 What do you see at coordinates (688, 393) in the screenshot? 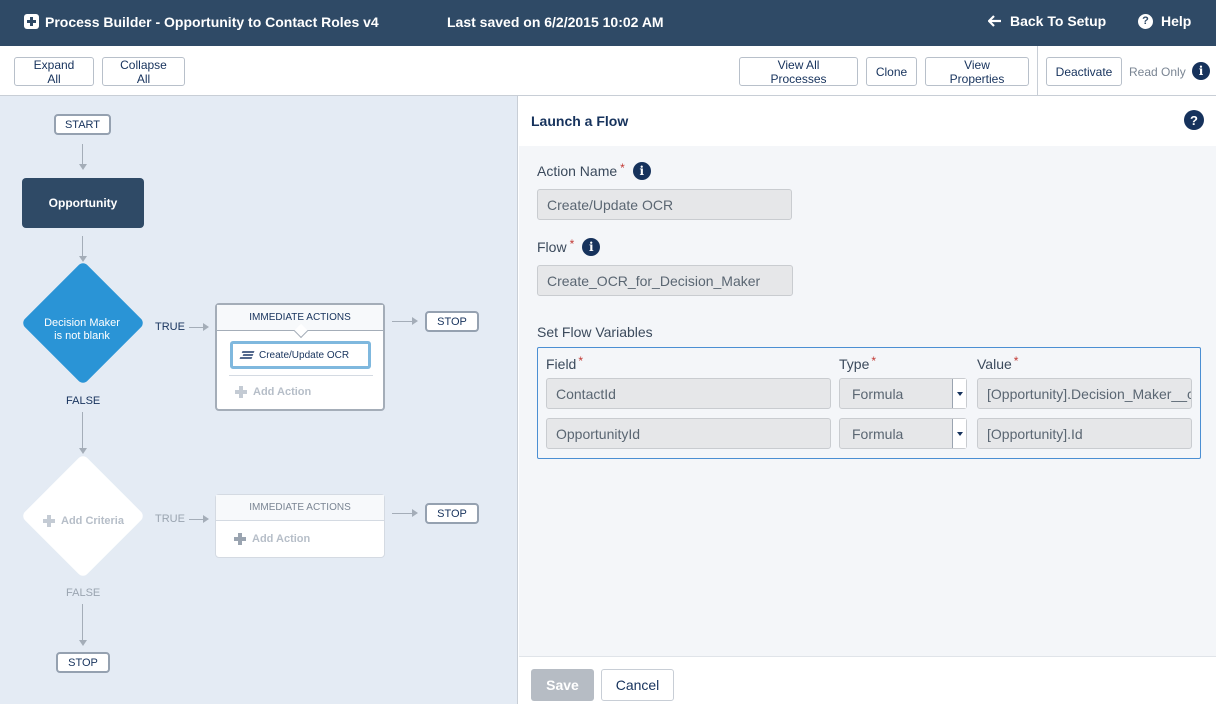
I see `variable-field-input: ContactId` at bounding box center [688, 393].